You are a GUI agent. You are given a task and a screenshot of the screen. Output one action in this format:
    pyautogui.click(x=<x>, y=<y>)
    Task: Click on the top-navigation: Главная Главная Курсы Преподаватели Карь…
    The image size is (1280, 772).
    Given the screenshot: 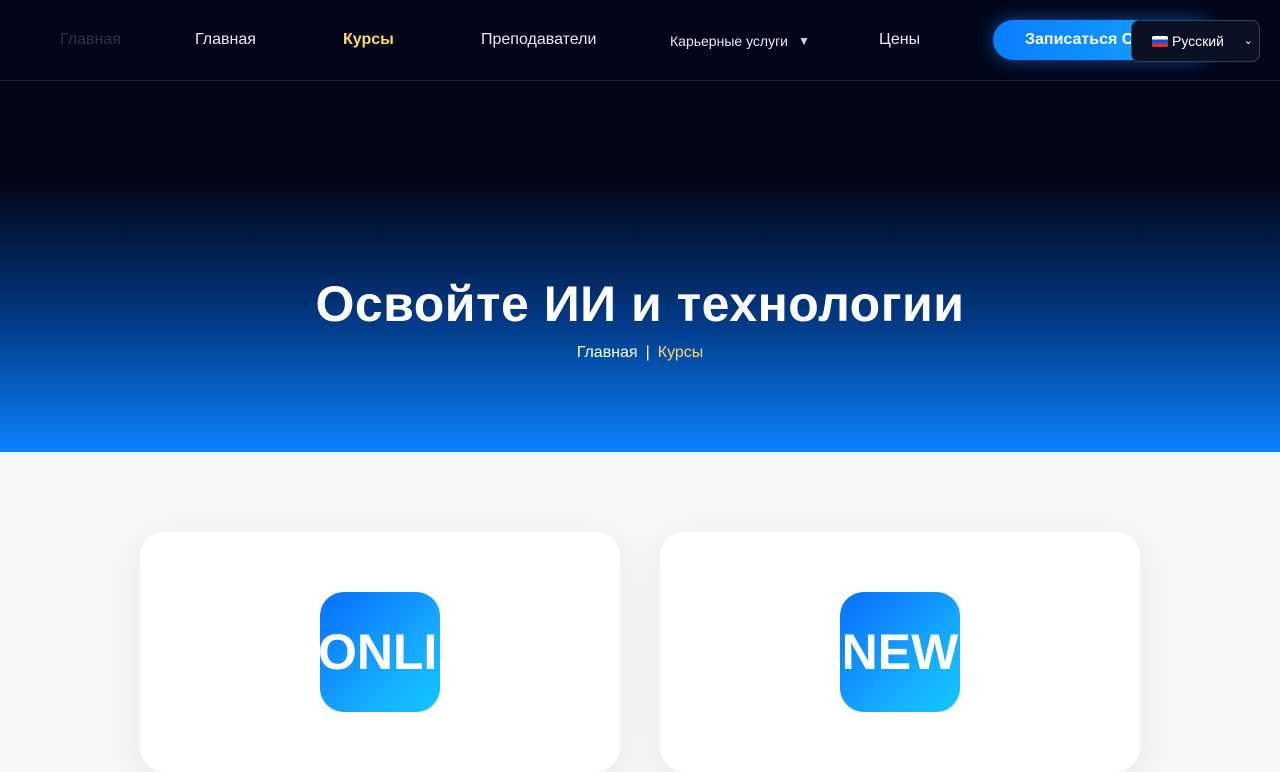 What is the action you would take?
    pyautogui.click(x=640, y=40)
    